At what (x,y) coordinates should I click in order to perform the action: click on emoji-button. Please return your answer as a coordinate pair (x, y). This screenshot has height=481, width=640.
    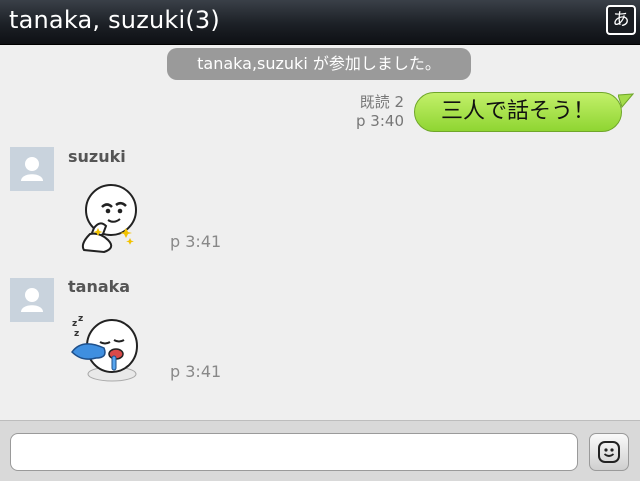
    Looking at the image, I should click on (609, 452).